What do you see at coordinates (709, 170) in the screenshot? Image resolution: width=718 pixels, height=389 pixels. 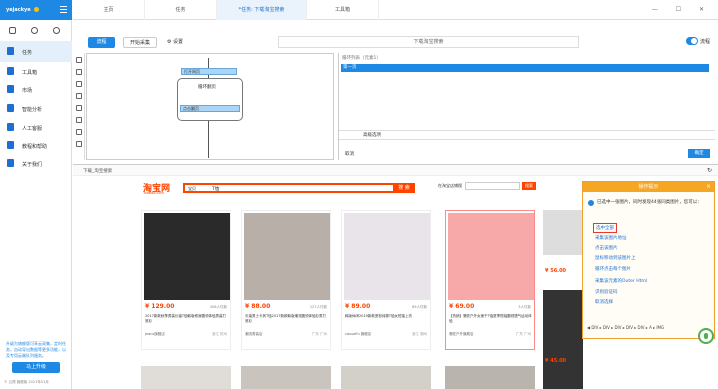 I see `reload-icon: ↻` at bounding box center [709, 170].